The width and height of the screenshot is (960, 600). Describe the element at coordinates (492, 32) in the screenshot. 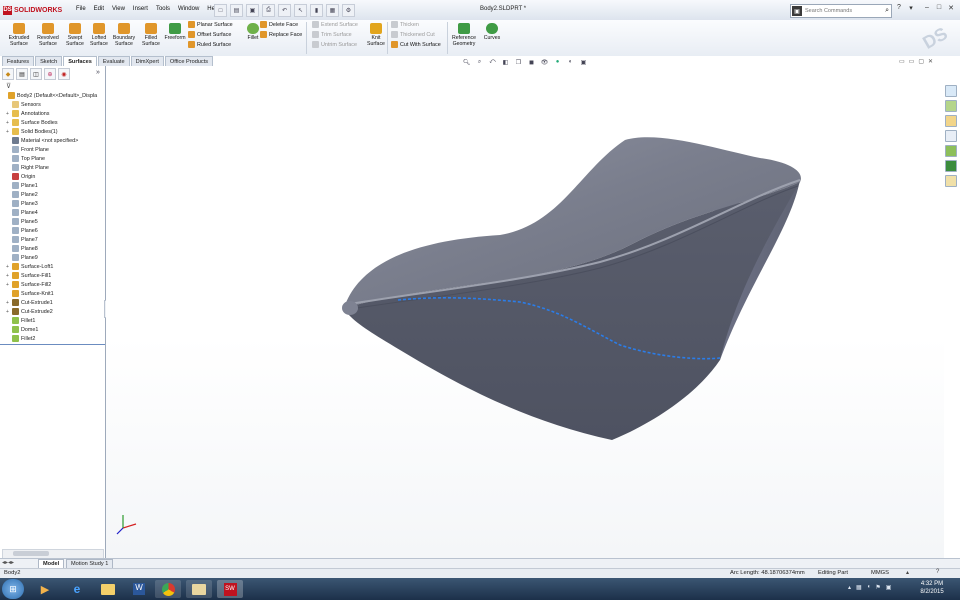

I see `curves-button: Curves` at that location.